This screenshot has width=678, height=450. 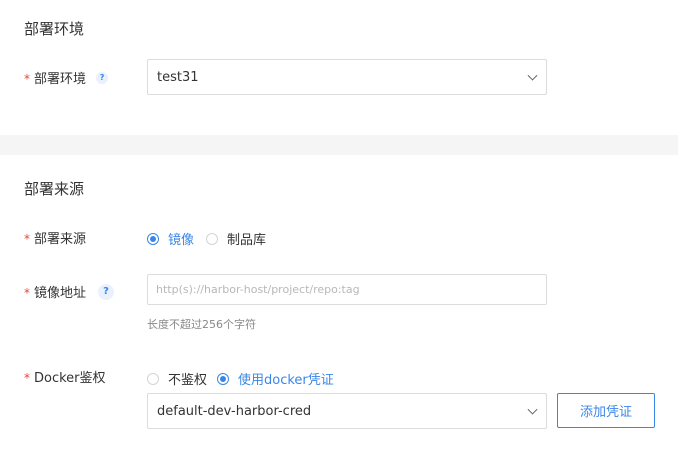 I want to click on env-select-value: test31, so click(x=178, y=77).